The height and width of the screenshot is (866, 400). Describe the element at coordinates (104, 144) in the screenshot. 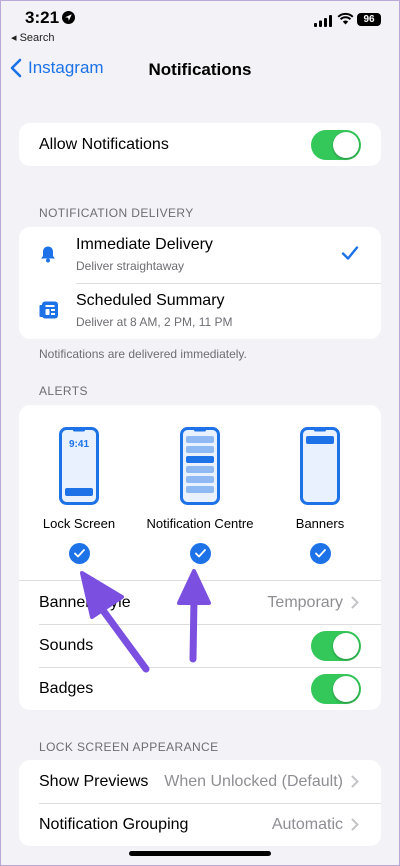

I see `allow-notifications-label: Allow Notifications` at that location.